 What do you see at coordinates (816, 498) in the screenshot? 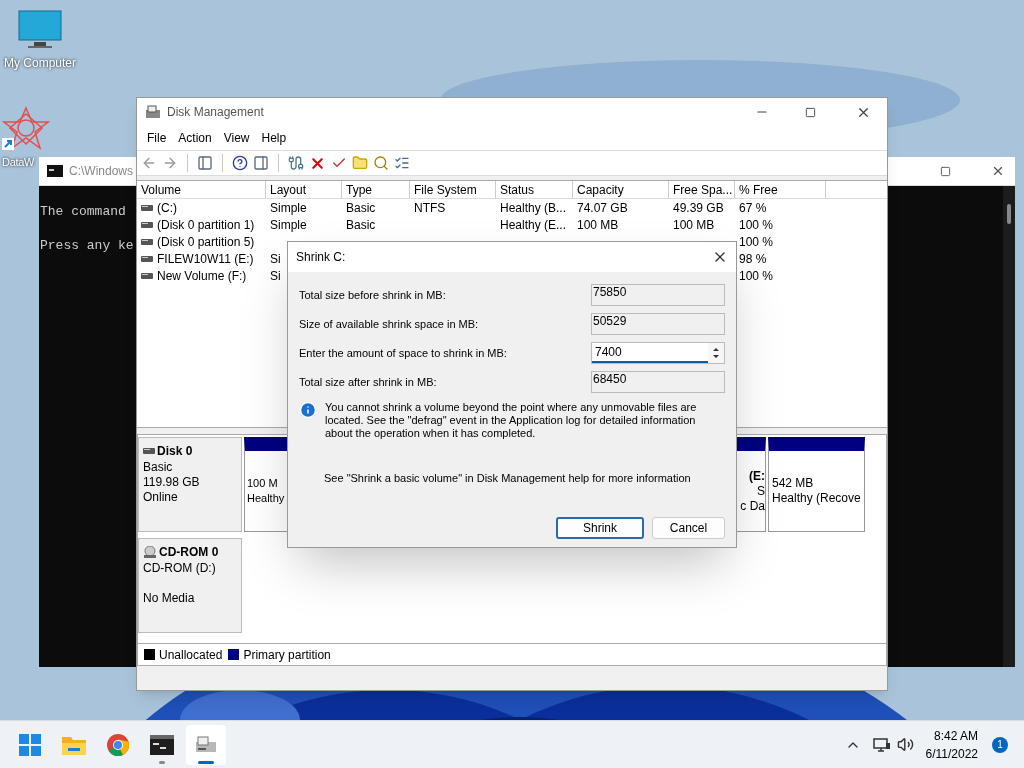
I see `partition-text: Healthy (Recove` at bounding box center [816, 498].